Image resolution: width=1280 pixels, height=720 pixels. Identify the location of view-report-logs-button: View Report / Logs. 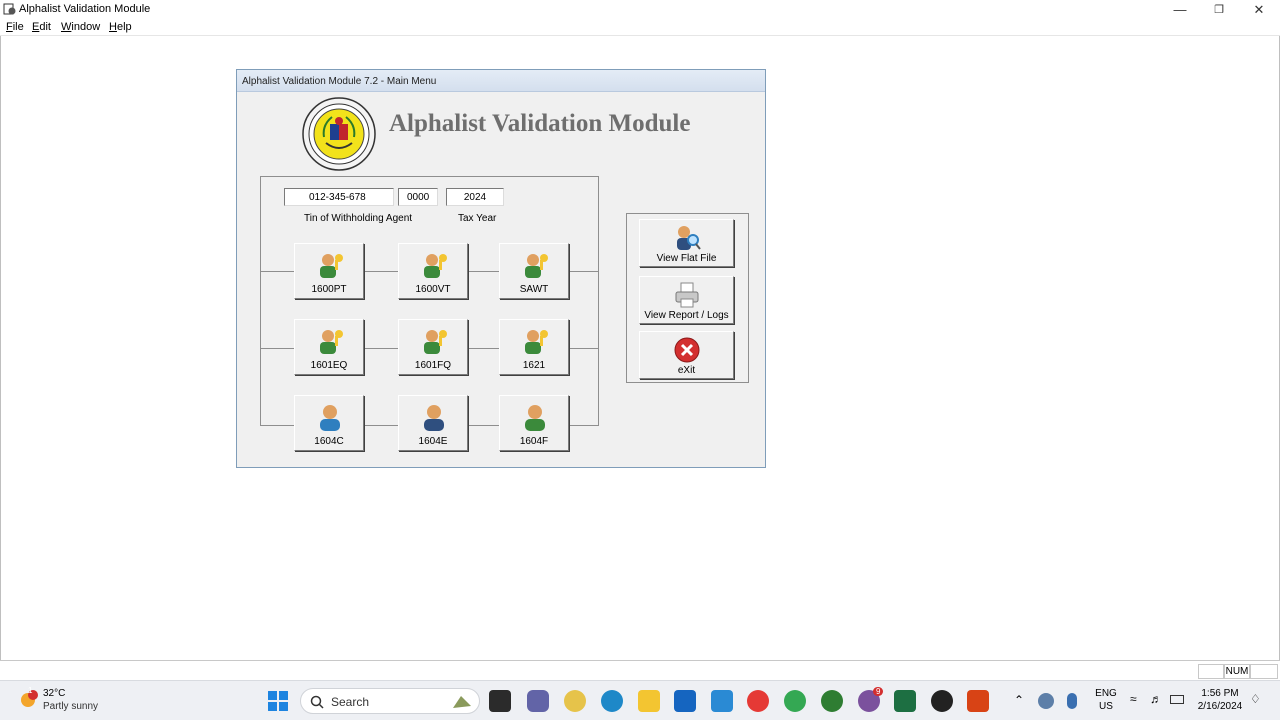
(686, 300).